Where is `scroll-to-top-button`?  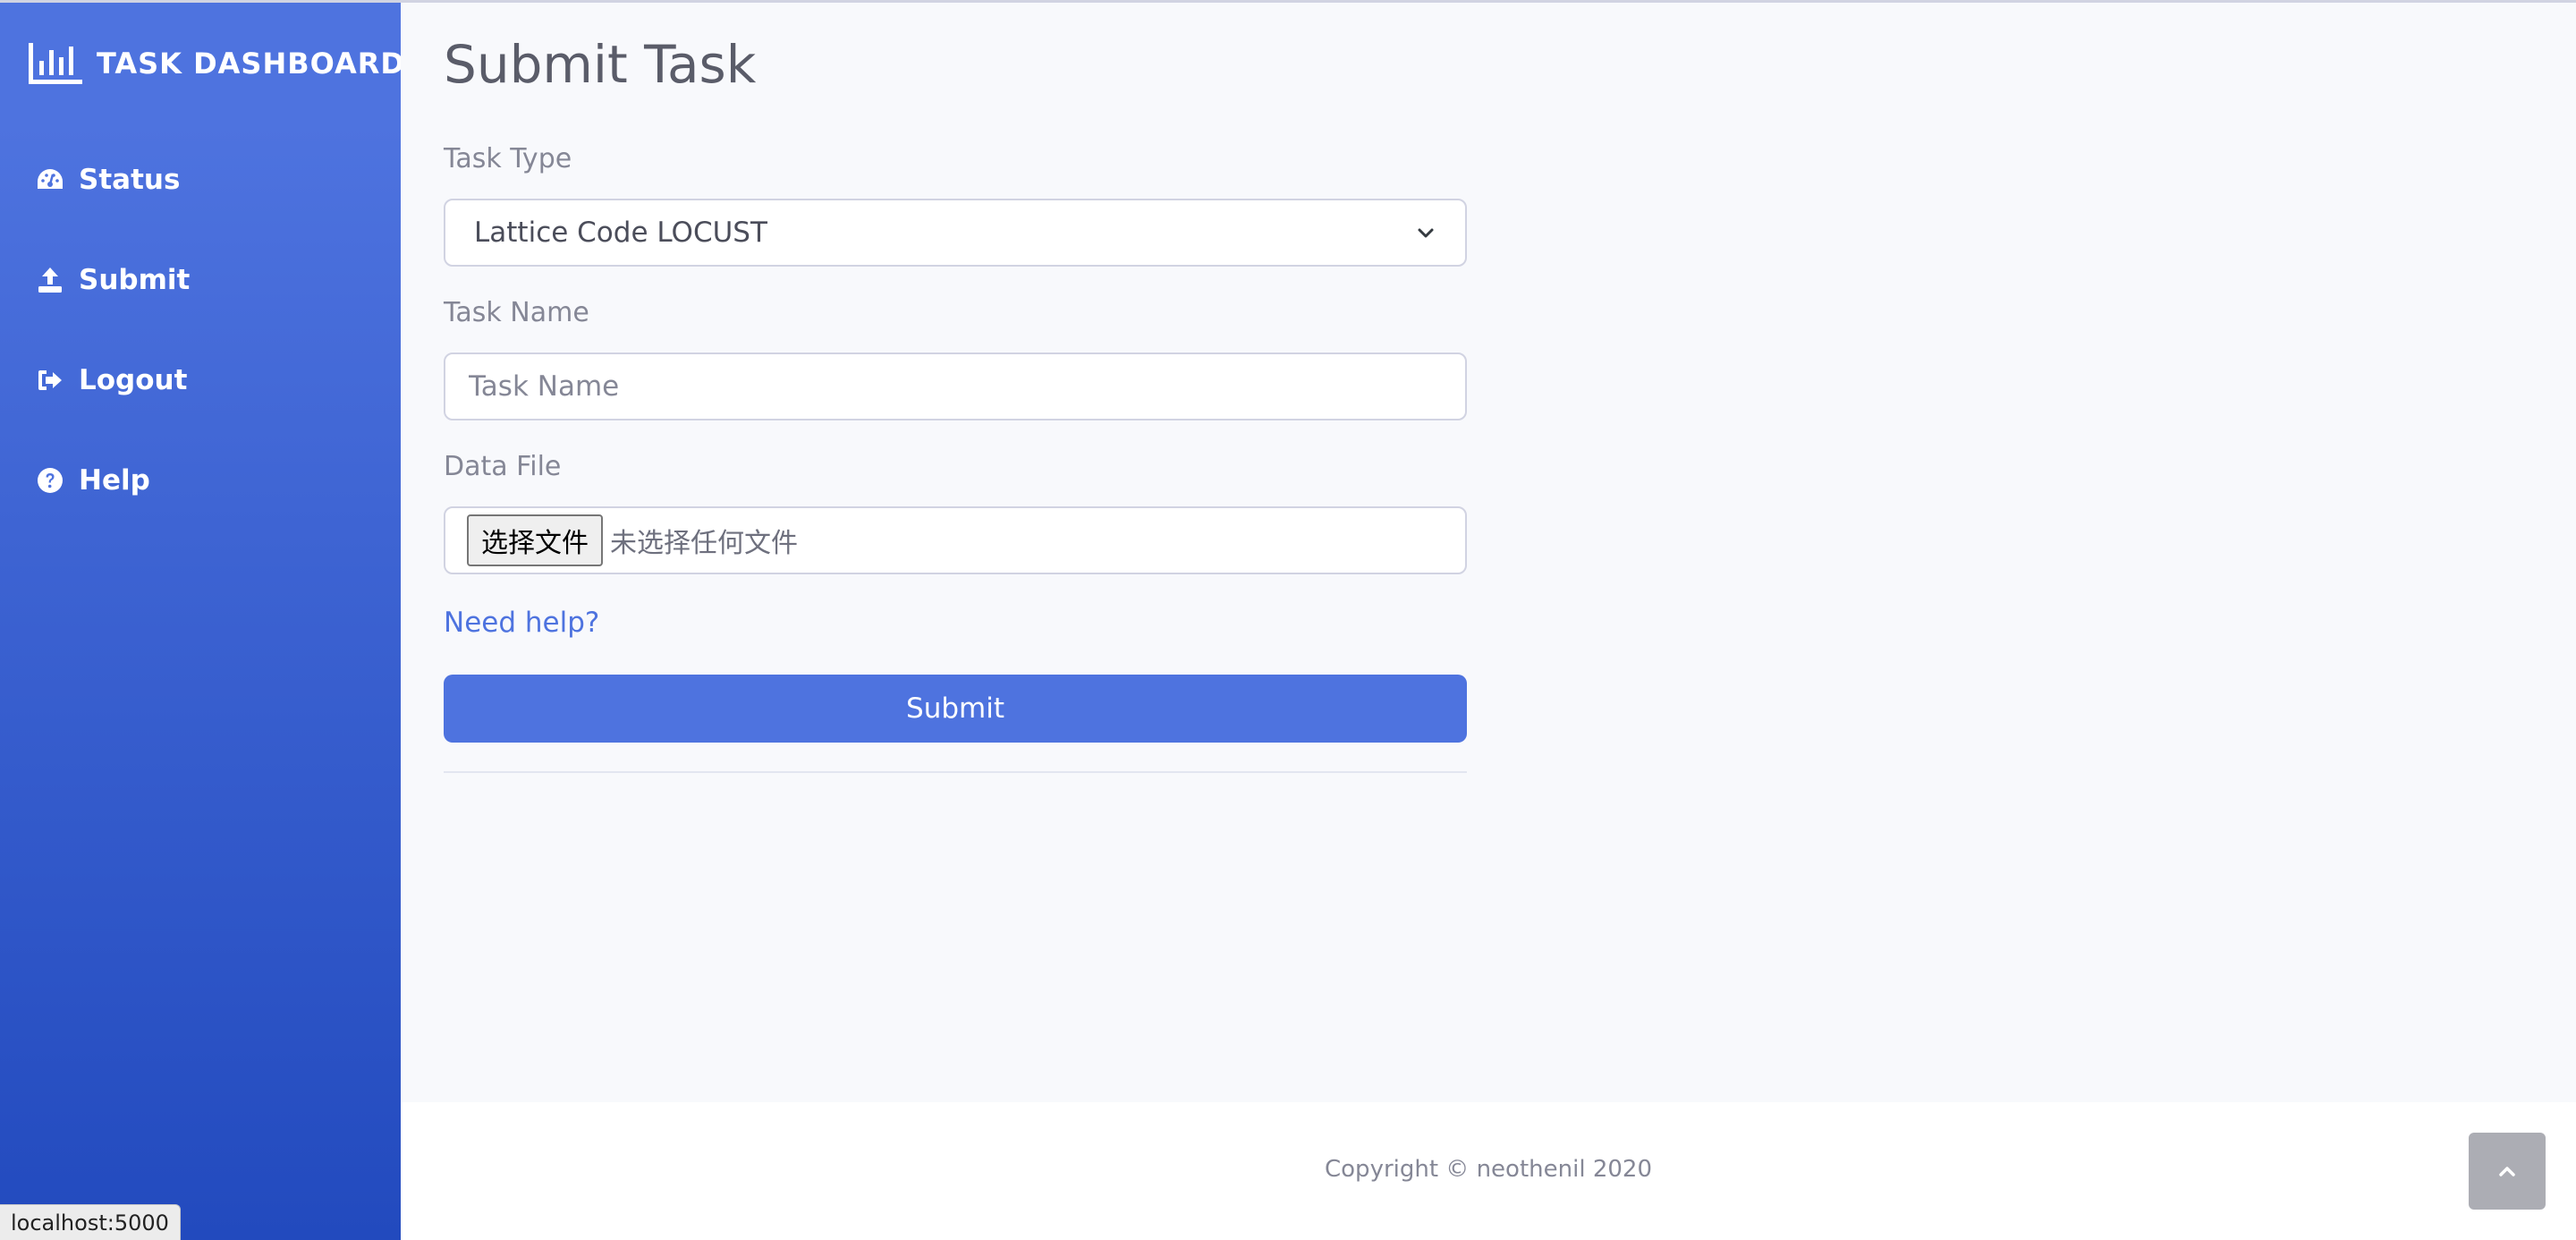 scroll-to-top-button is located at coordinates (2507, 1171).